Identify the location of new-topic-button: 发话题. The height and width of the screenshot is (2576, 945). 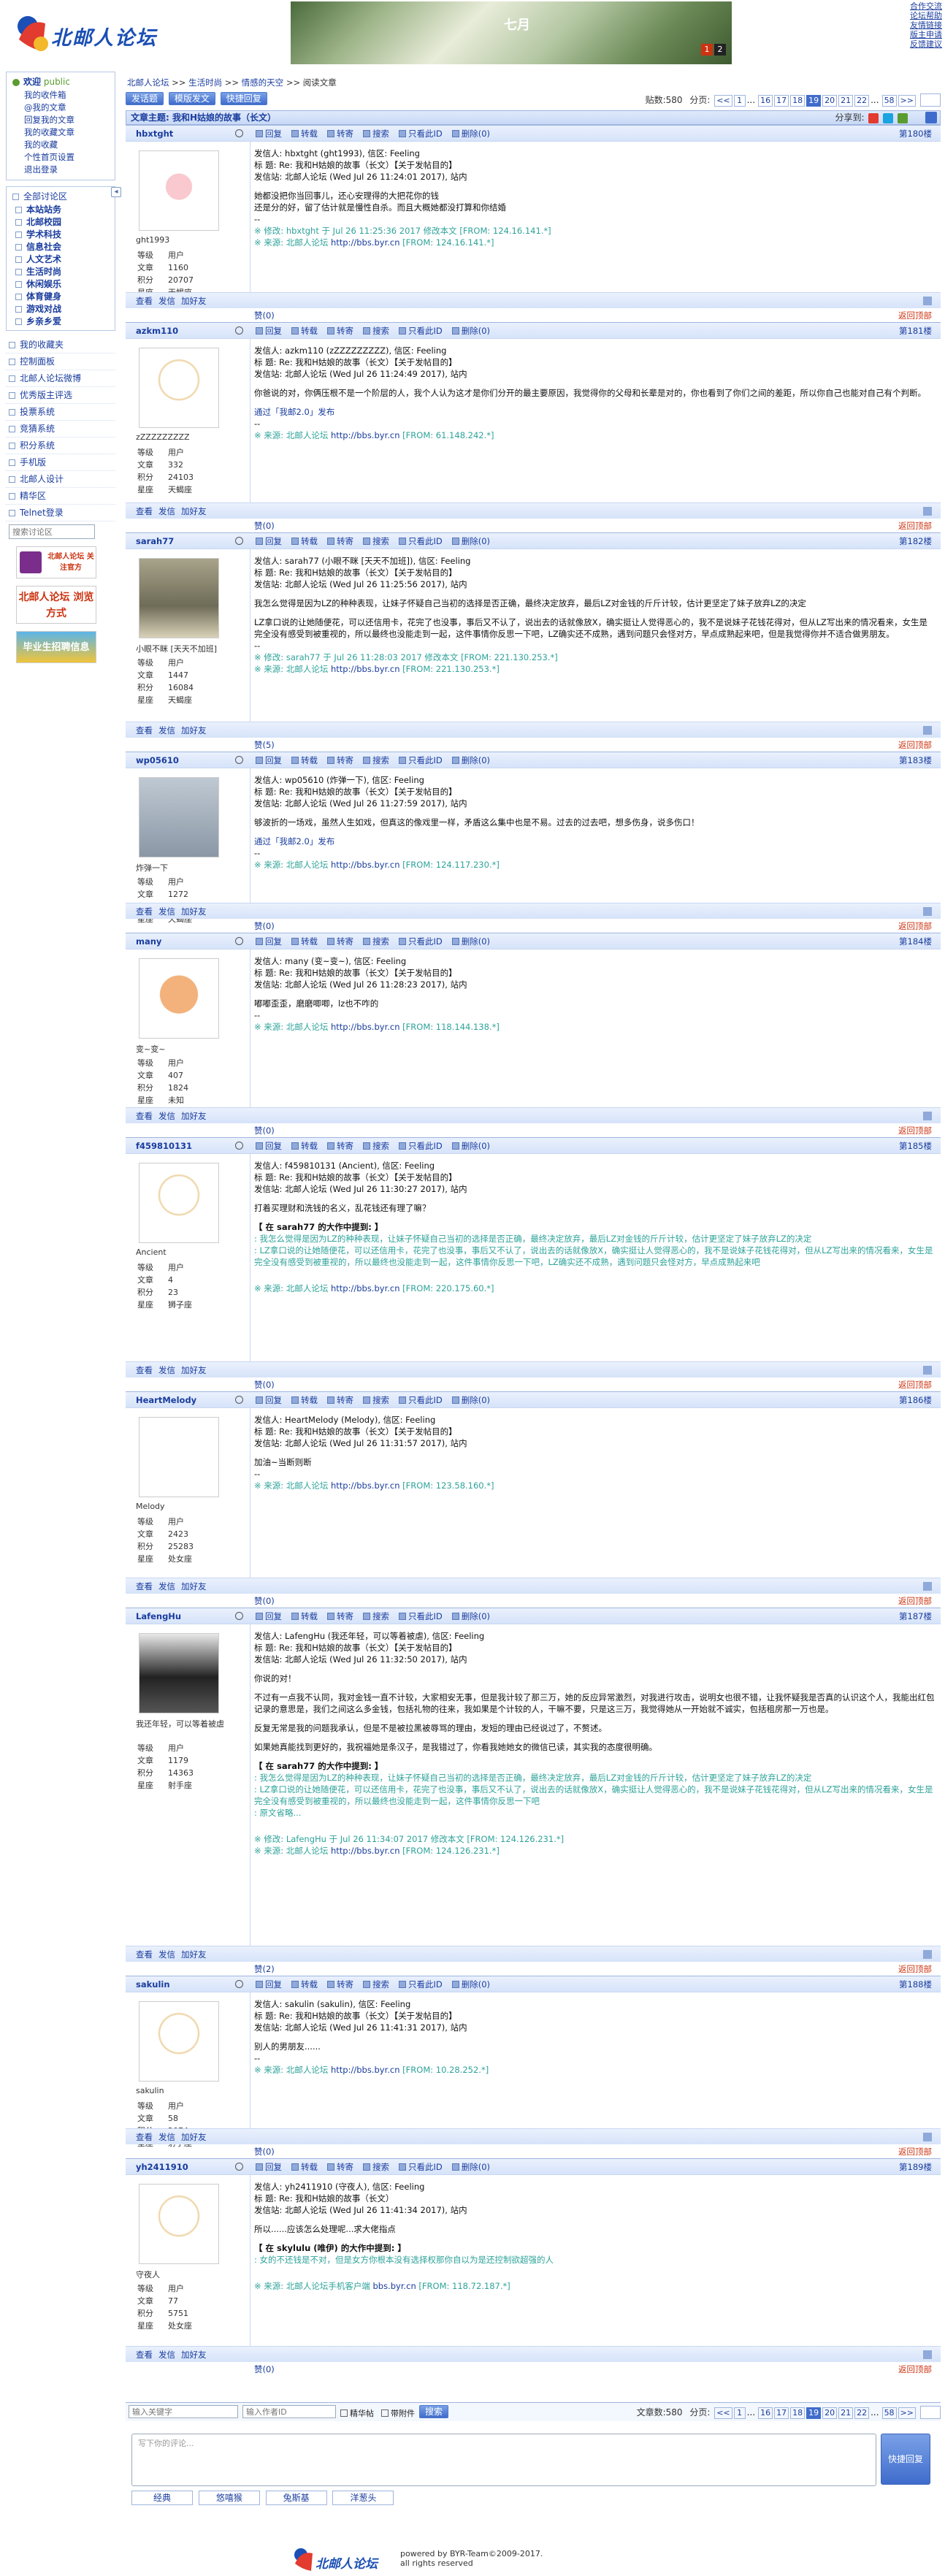
(145, 98).